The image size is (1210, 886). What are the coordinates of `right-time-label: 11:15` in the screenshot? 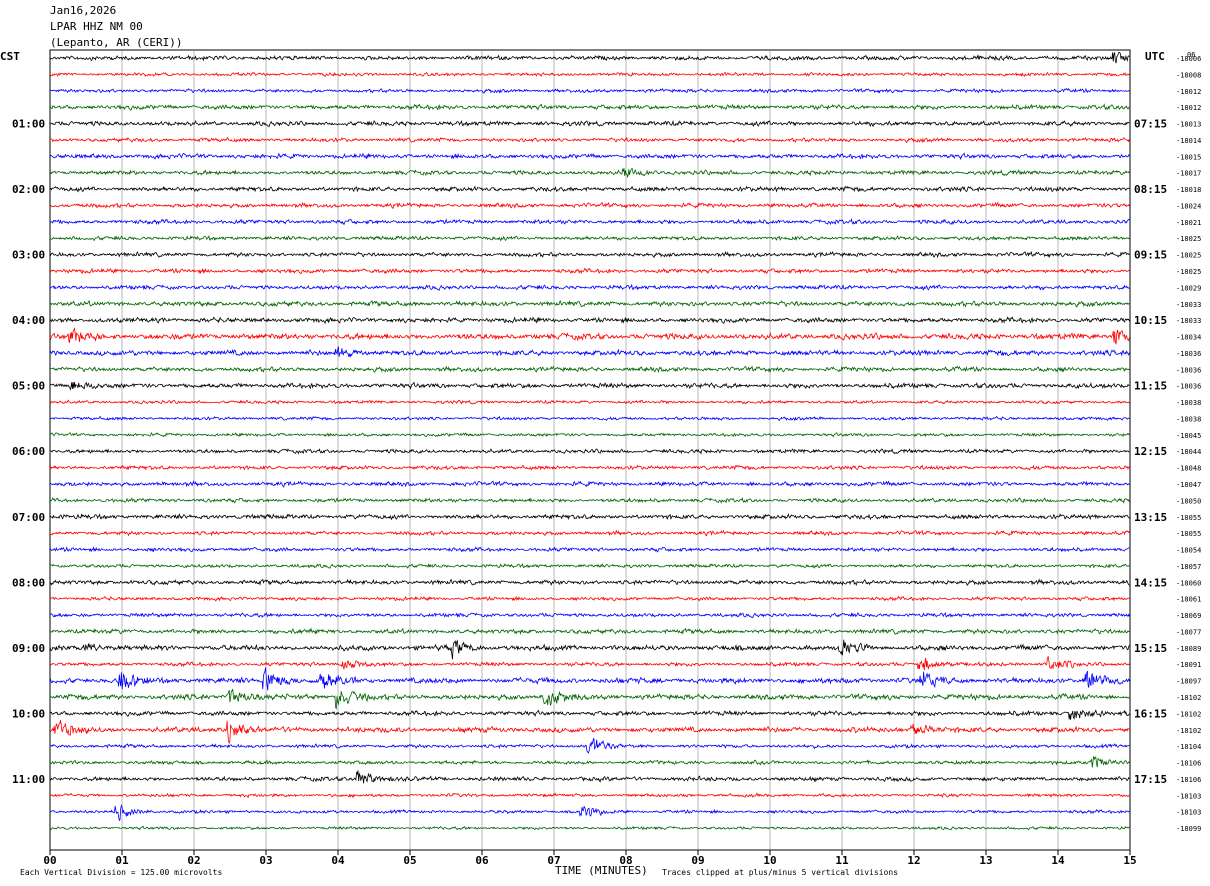 It's located at (1150, 386).